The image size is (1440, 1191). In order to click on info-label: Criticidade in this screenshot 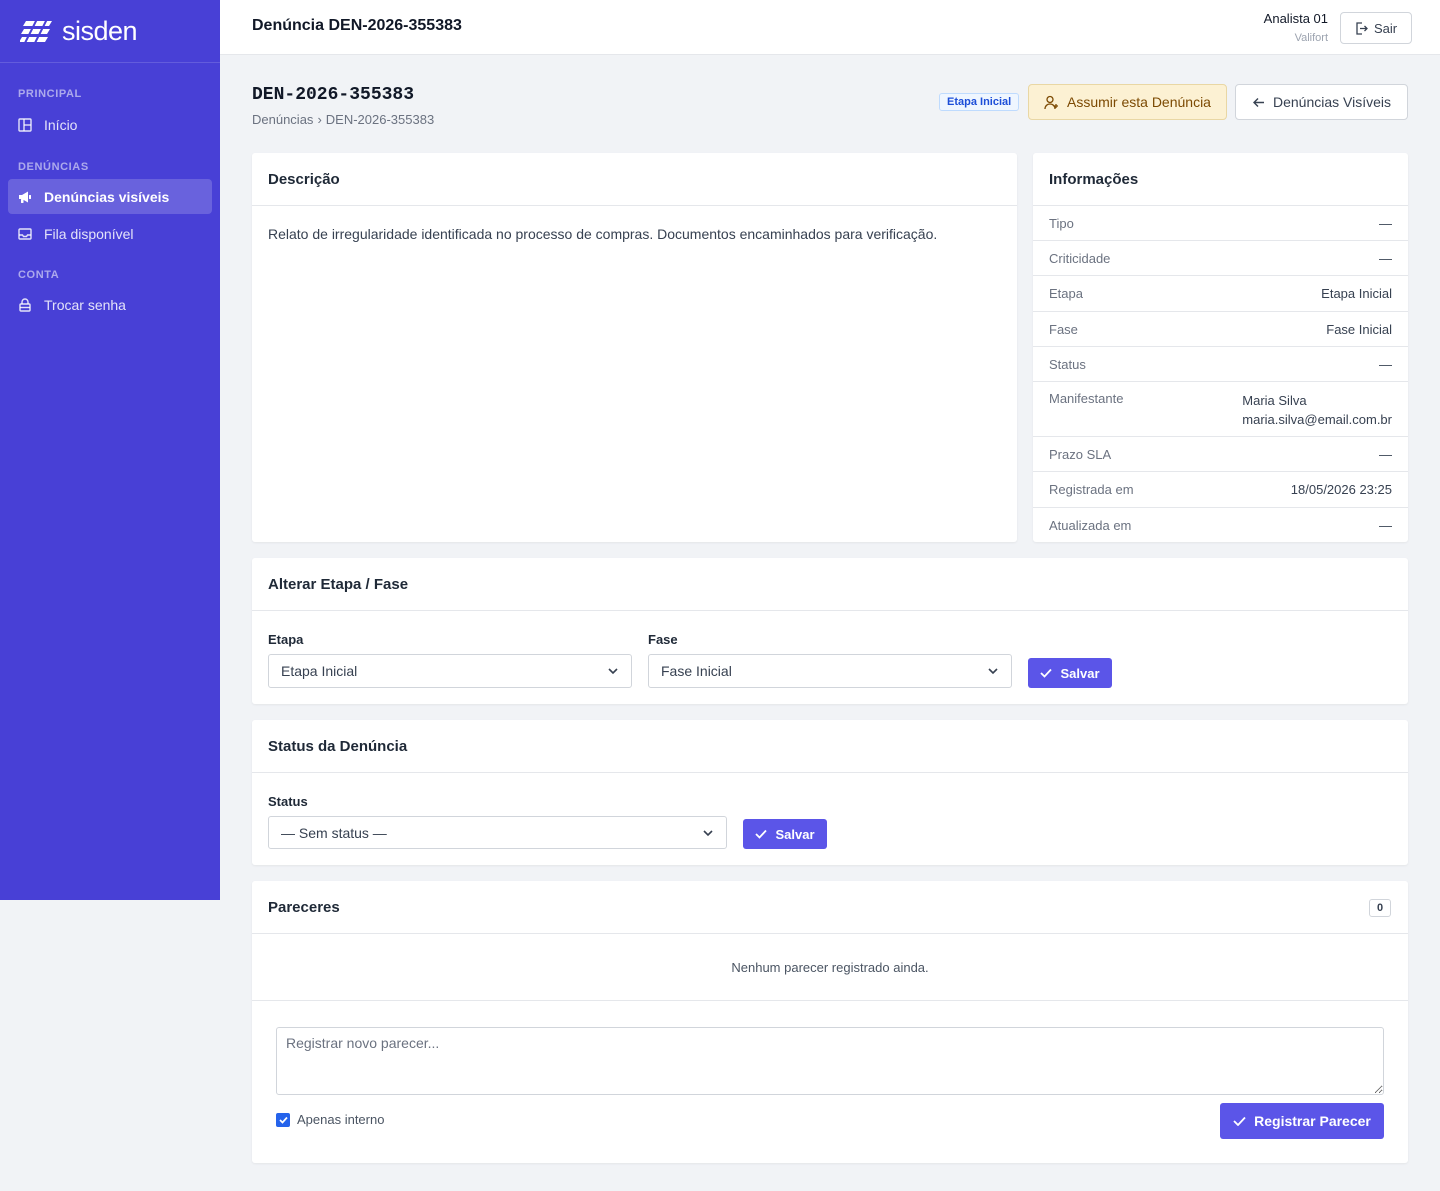, I will do `click(1080, 258)`.